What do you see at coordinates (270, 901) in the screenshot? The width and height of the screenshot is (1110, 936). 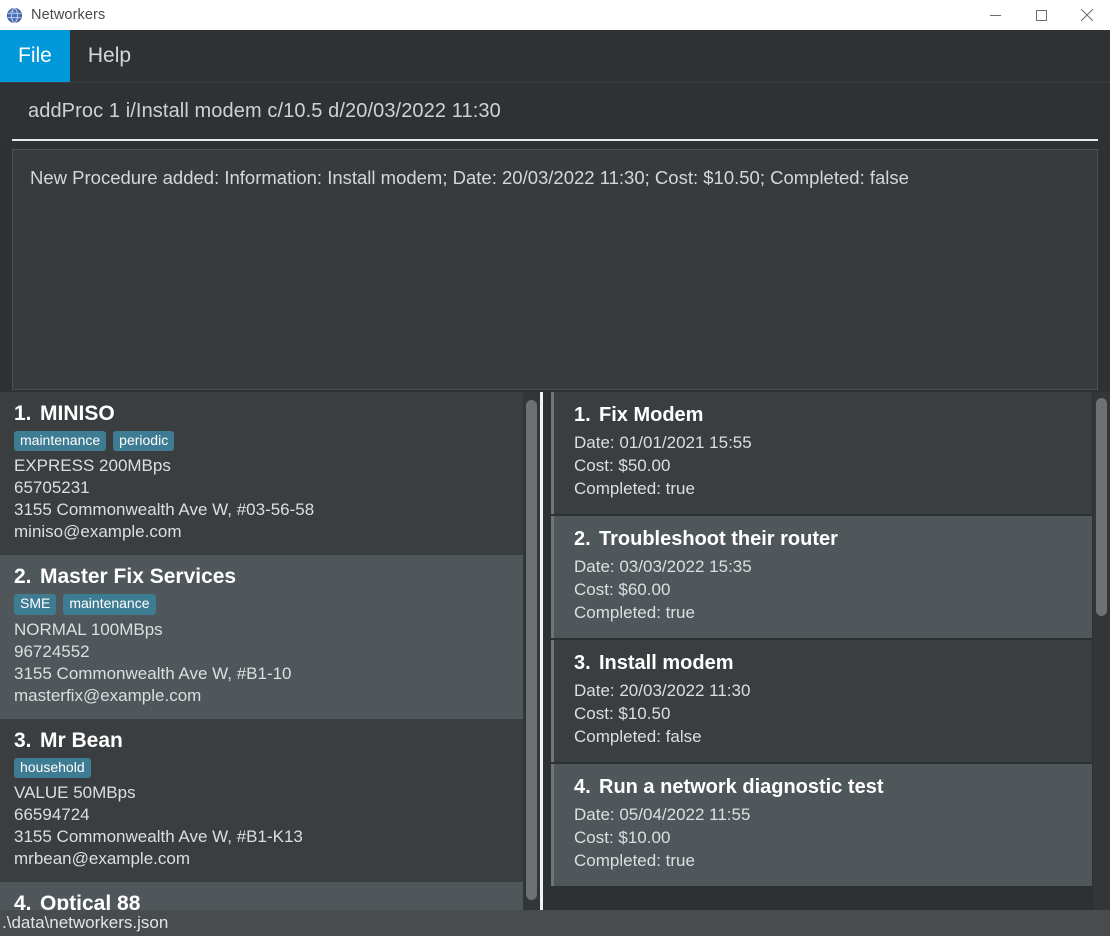 I see `client-header: 4. Optical 88` at bounding box center [270, 901].